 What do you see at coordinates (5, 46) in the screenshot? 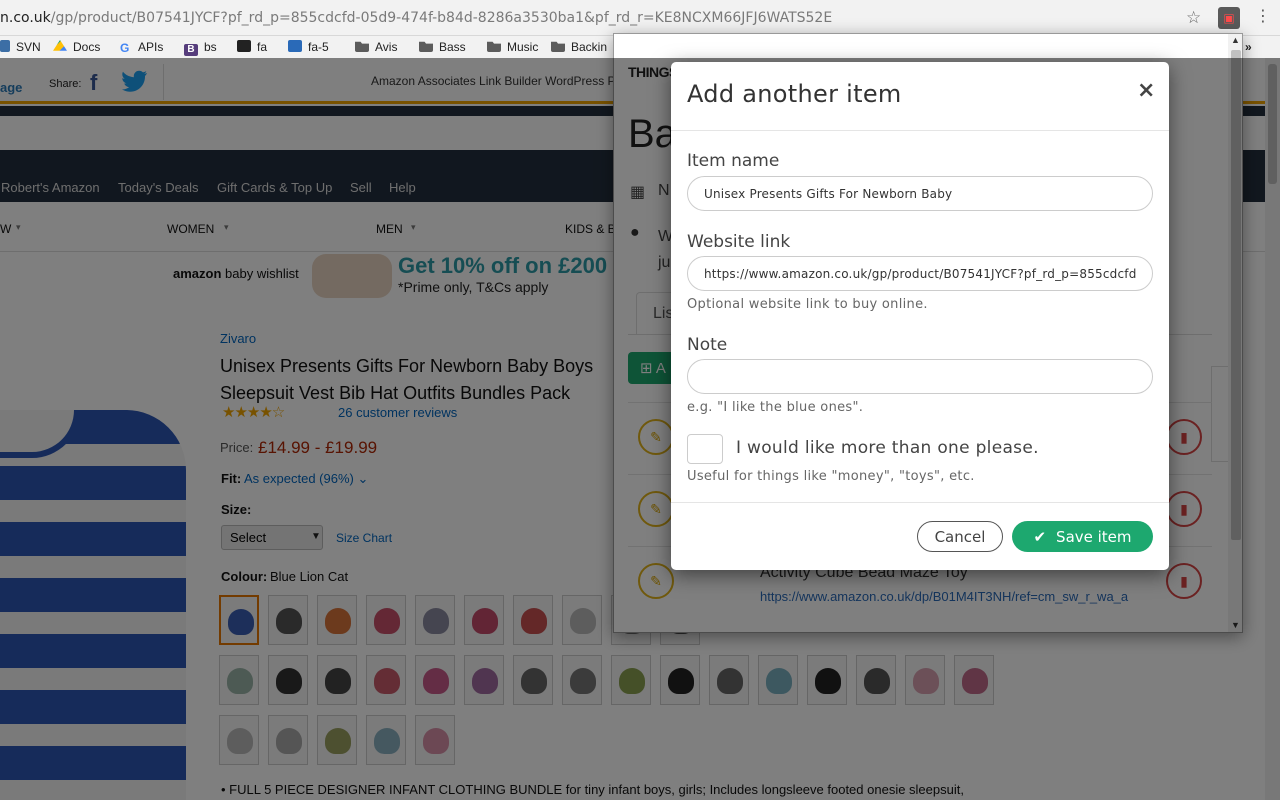
I see `svn-icon` at bounding box center [5, 46].